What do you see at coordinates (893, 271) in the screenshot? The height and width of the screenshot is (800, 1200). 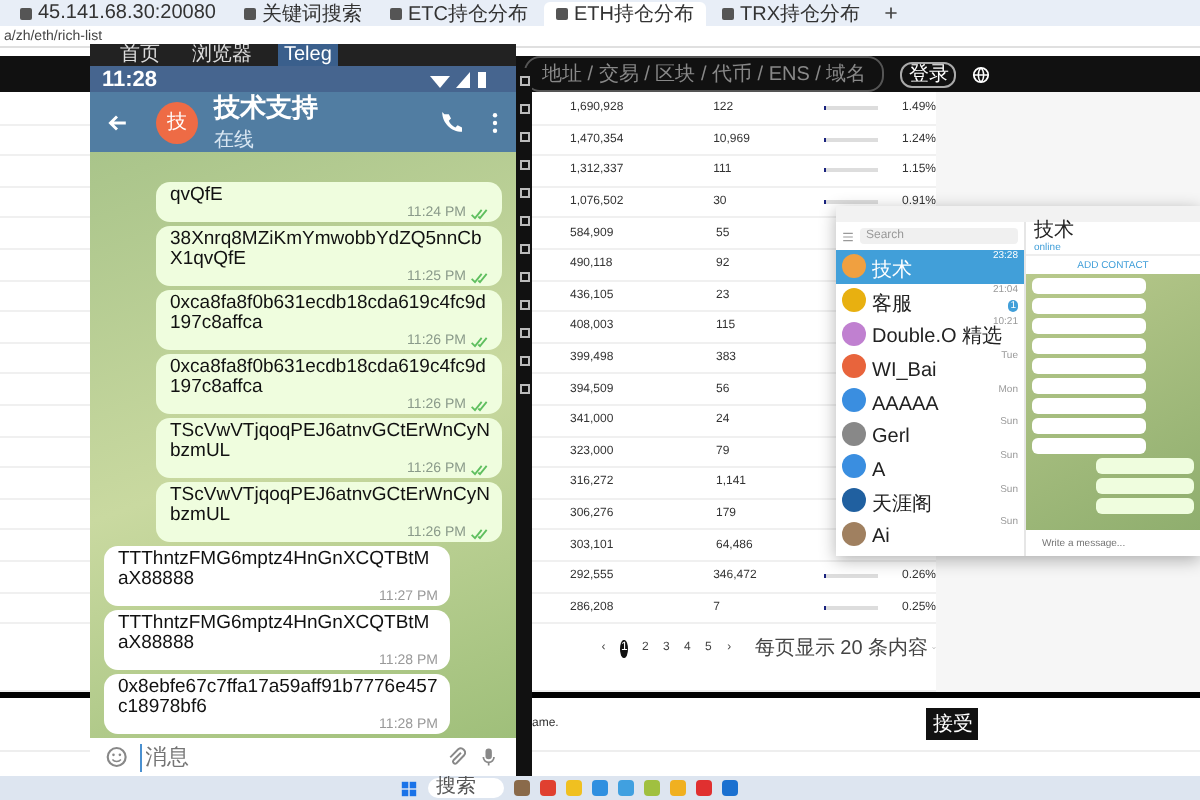 I see `chat-name: 技术` at bounding box center [893, 271].